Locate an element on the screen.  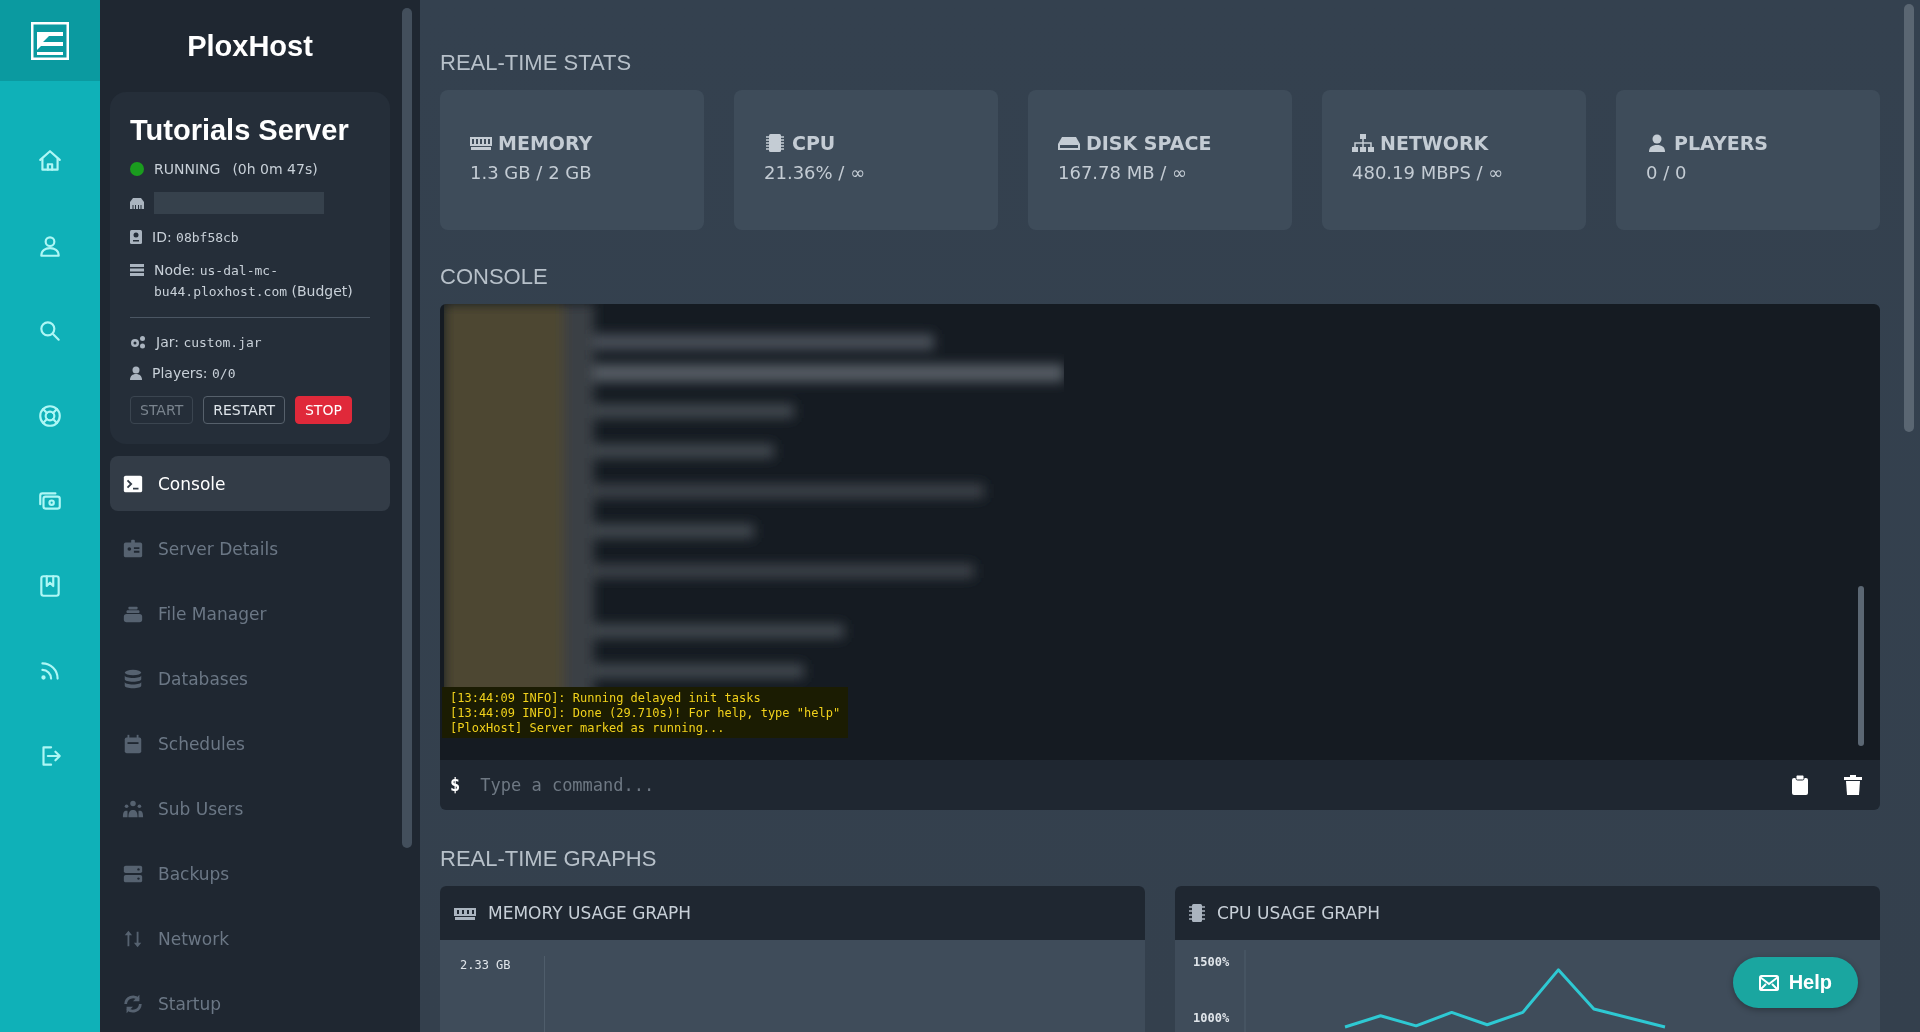
trash-icon is located at coordinates (1853, 785).